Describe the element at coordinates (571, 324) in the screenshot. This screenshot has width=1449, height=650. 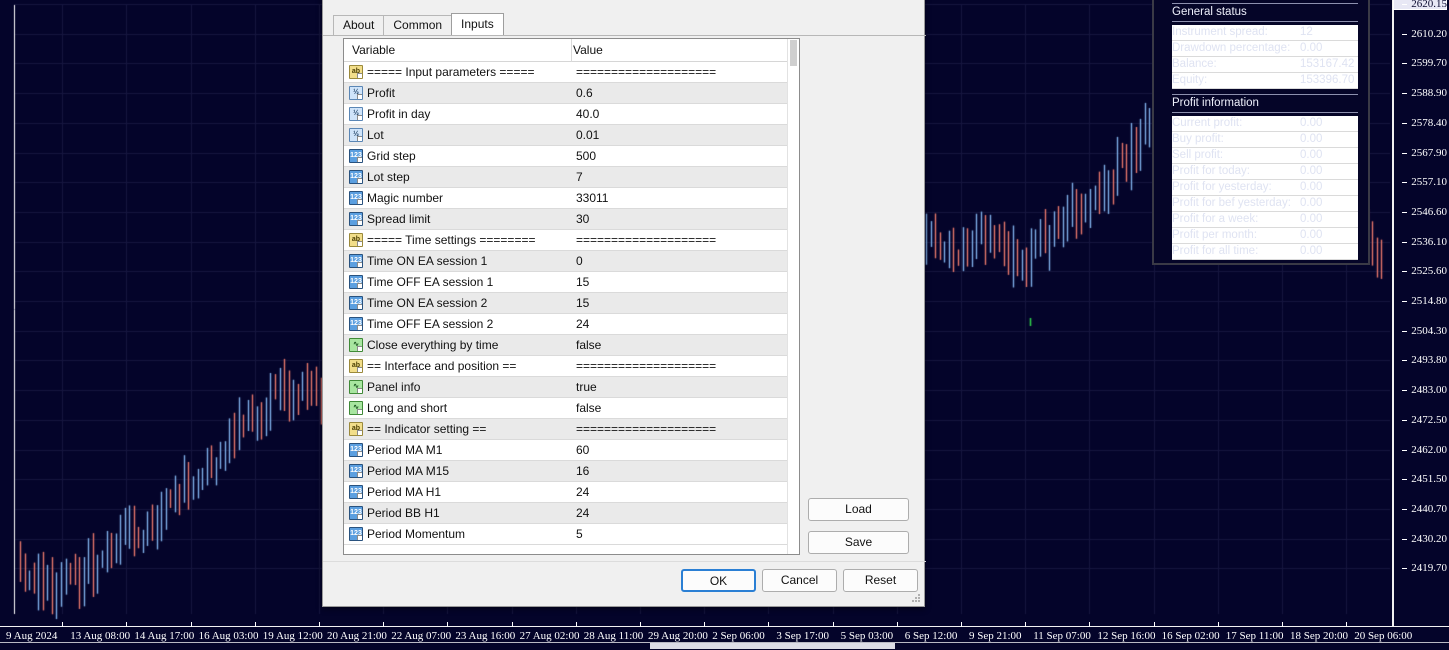
I see `table-row: 123 Time OFF EA session 2 24` at that location.